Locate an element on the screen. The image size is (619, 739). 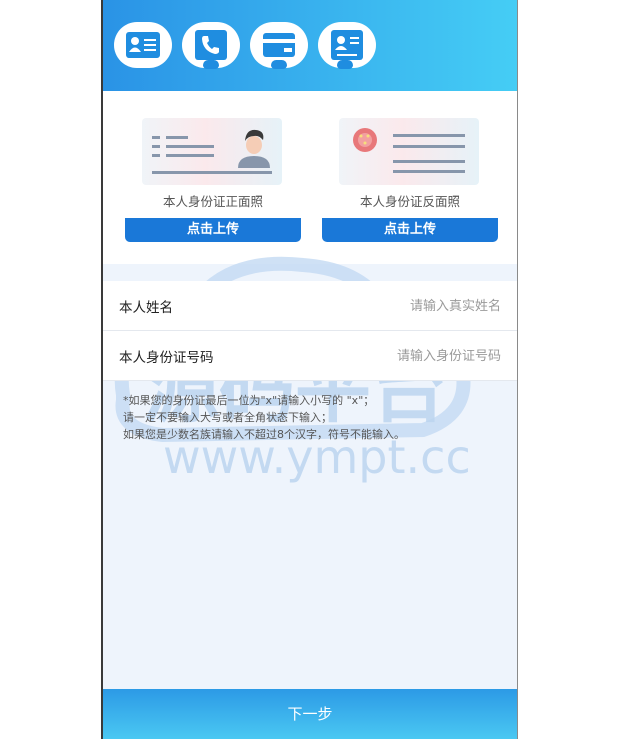
upload-back-button: 点击上传 is located at coordinates (410, 230).